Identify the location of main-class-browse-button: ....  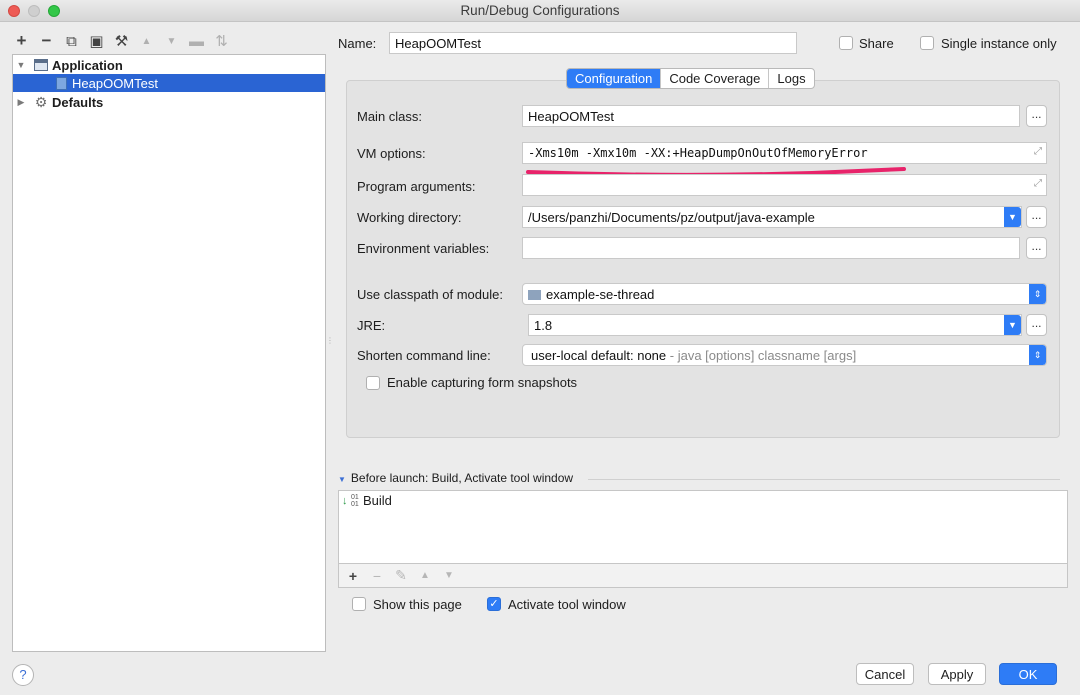
(1036, 116).